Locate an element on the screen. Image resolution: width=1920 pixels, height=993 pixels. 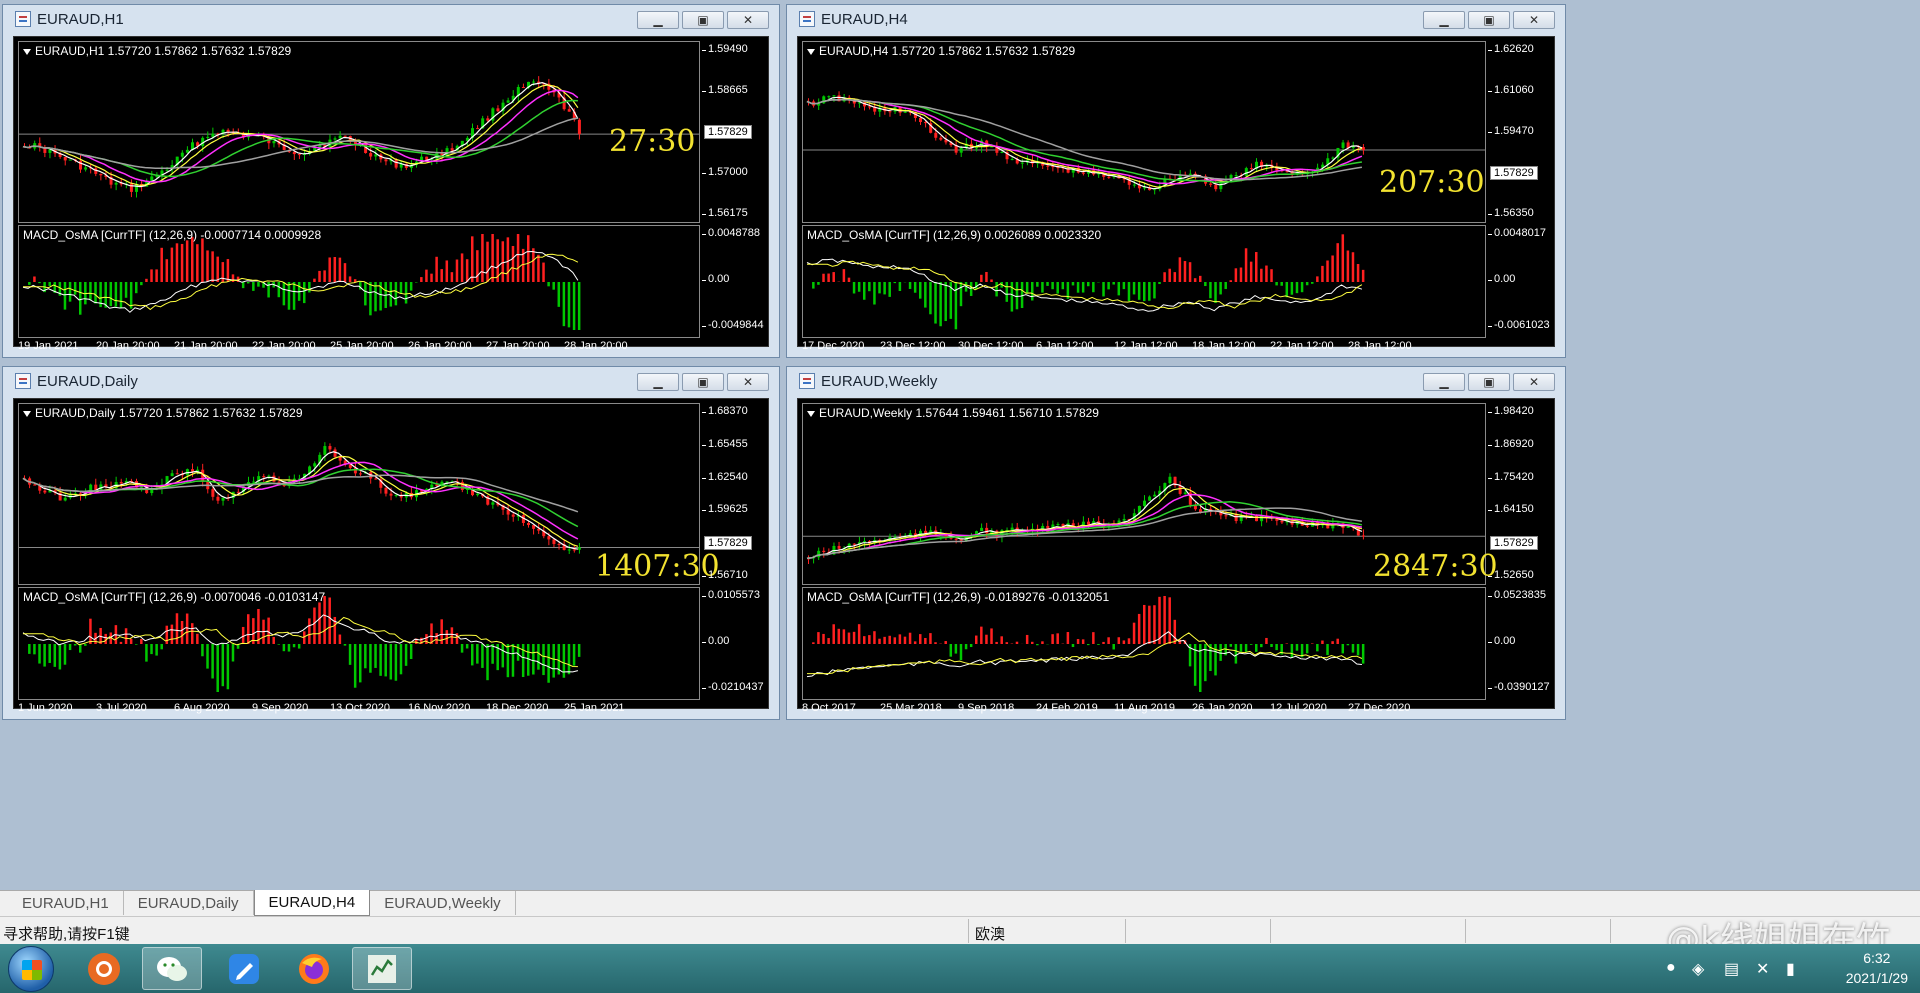
window-titlebar: EURAUD,Weekly ▁ ▣ ✕ is located at coordinates (1176, 381).